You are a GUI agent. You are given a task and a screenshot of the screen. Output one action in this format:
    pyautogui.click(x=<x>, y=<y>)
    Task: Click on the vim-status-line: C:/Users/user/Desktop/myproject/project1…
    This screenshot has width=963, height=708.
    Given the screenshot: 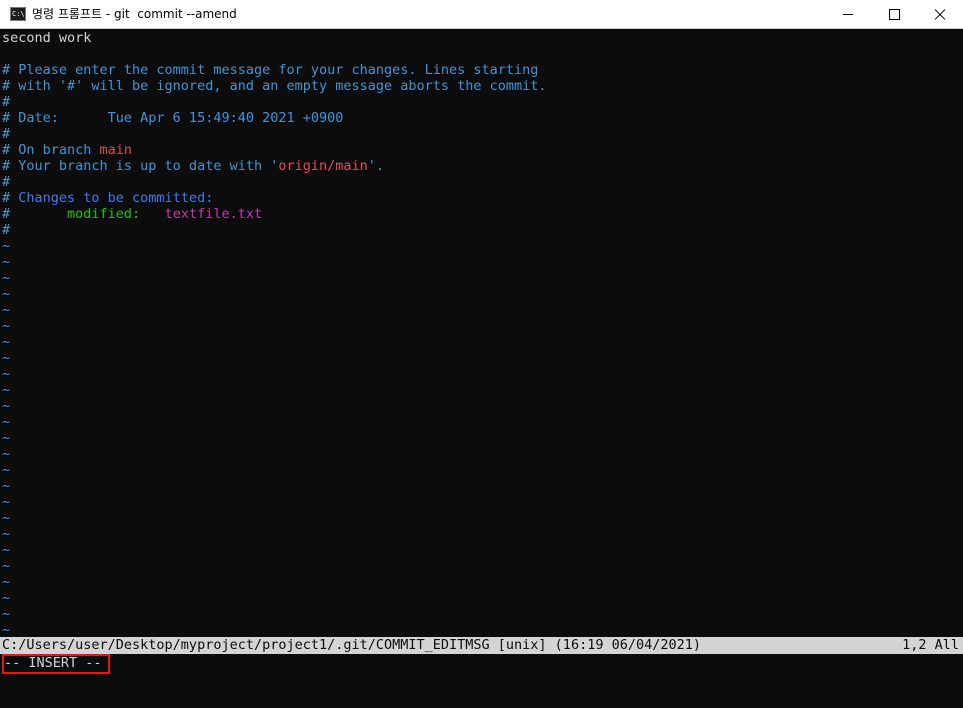 What is the action you would take?
    pyautogui.click(x=481, y=645)
    